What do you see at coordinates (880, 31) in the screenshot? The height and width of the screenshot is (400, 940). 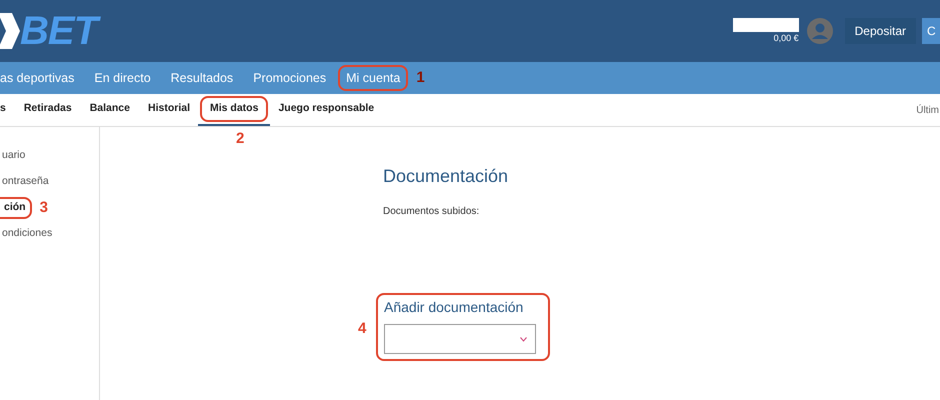 I see `deposit-button: Depositar` at bounding box center [880, 31].